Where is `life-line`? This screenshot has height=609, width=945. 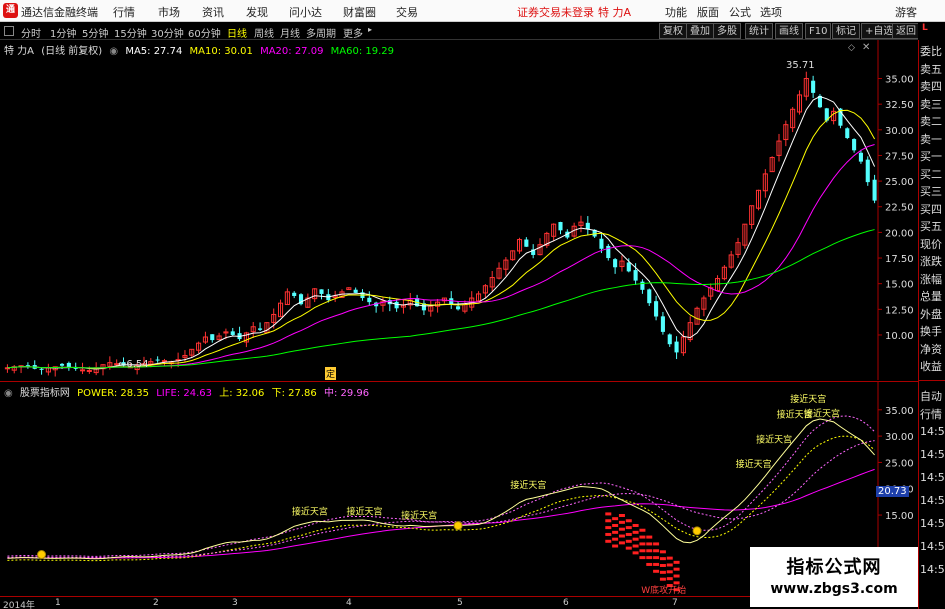
life-line is located at coordinates (441, 513).